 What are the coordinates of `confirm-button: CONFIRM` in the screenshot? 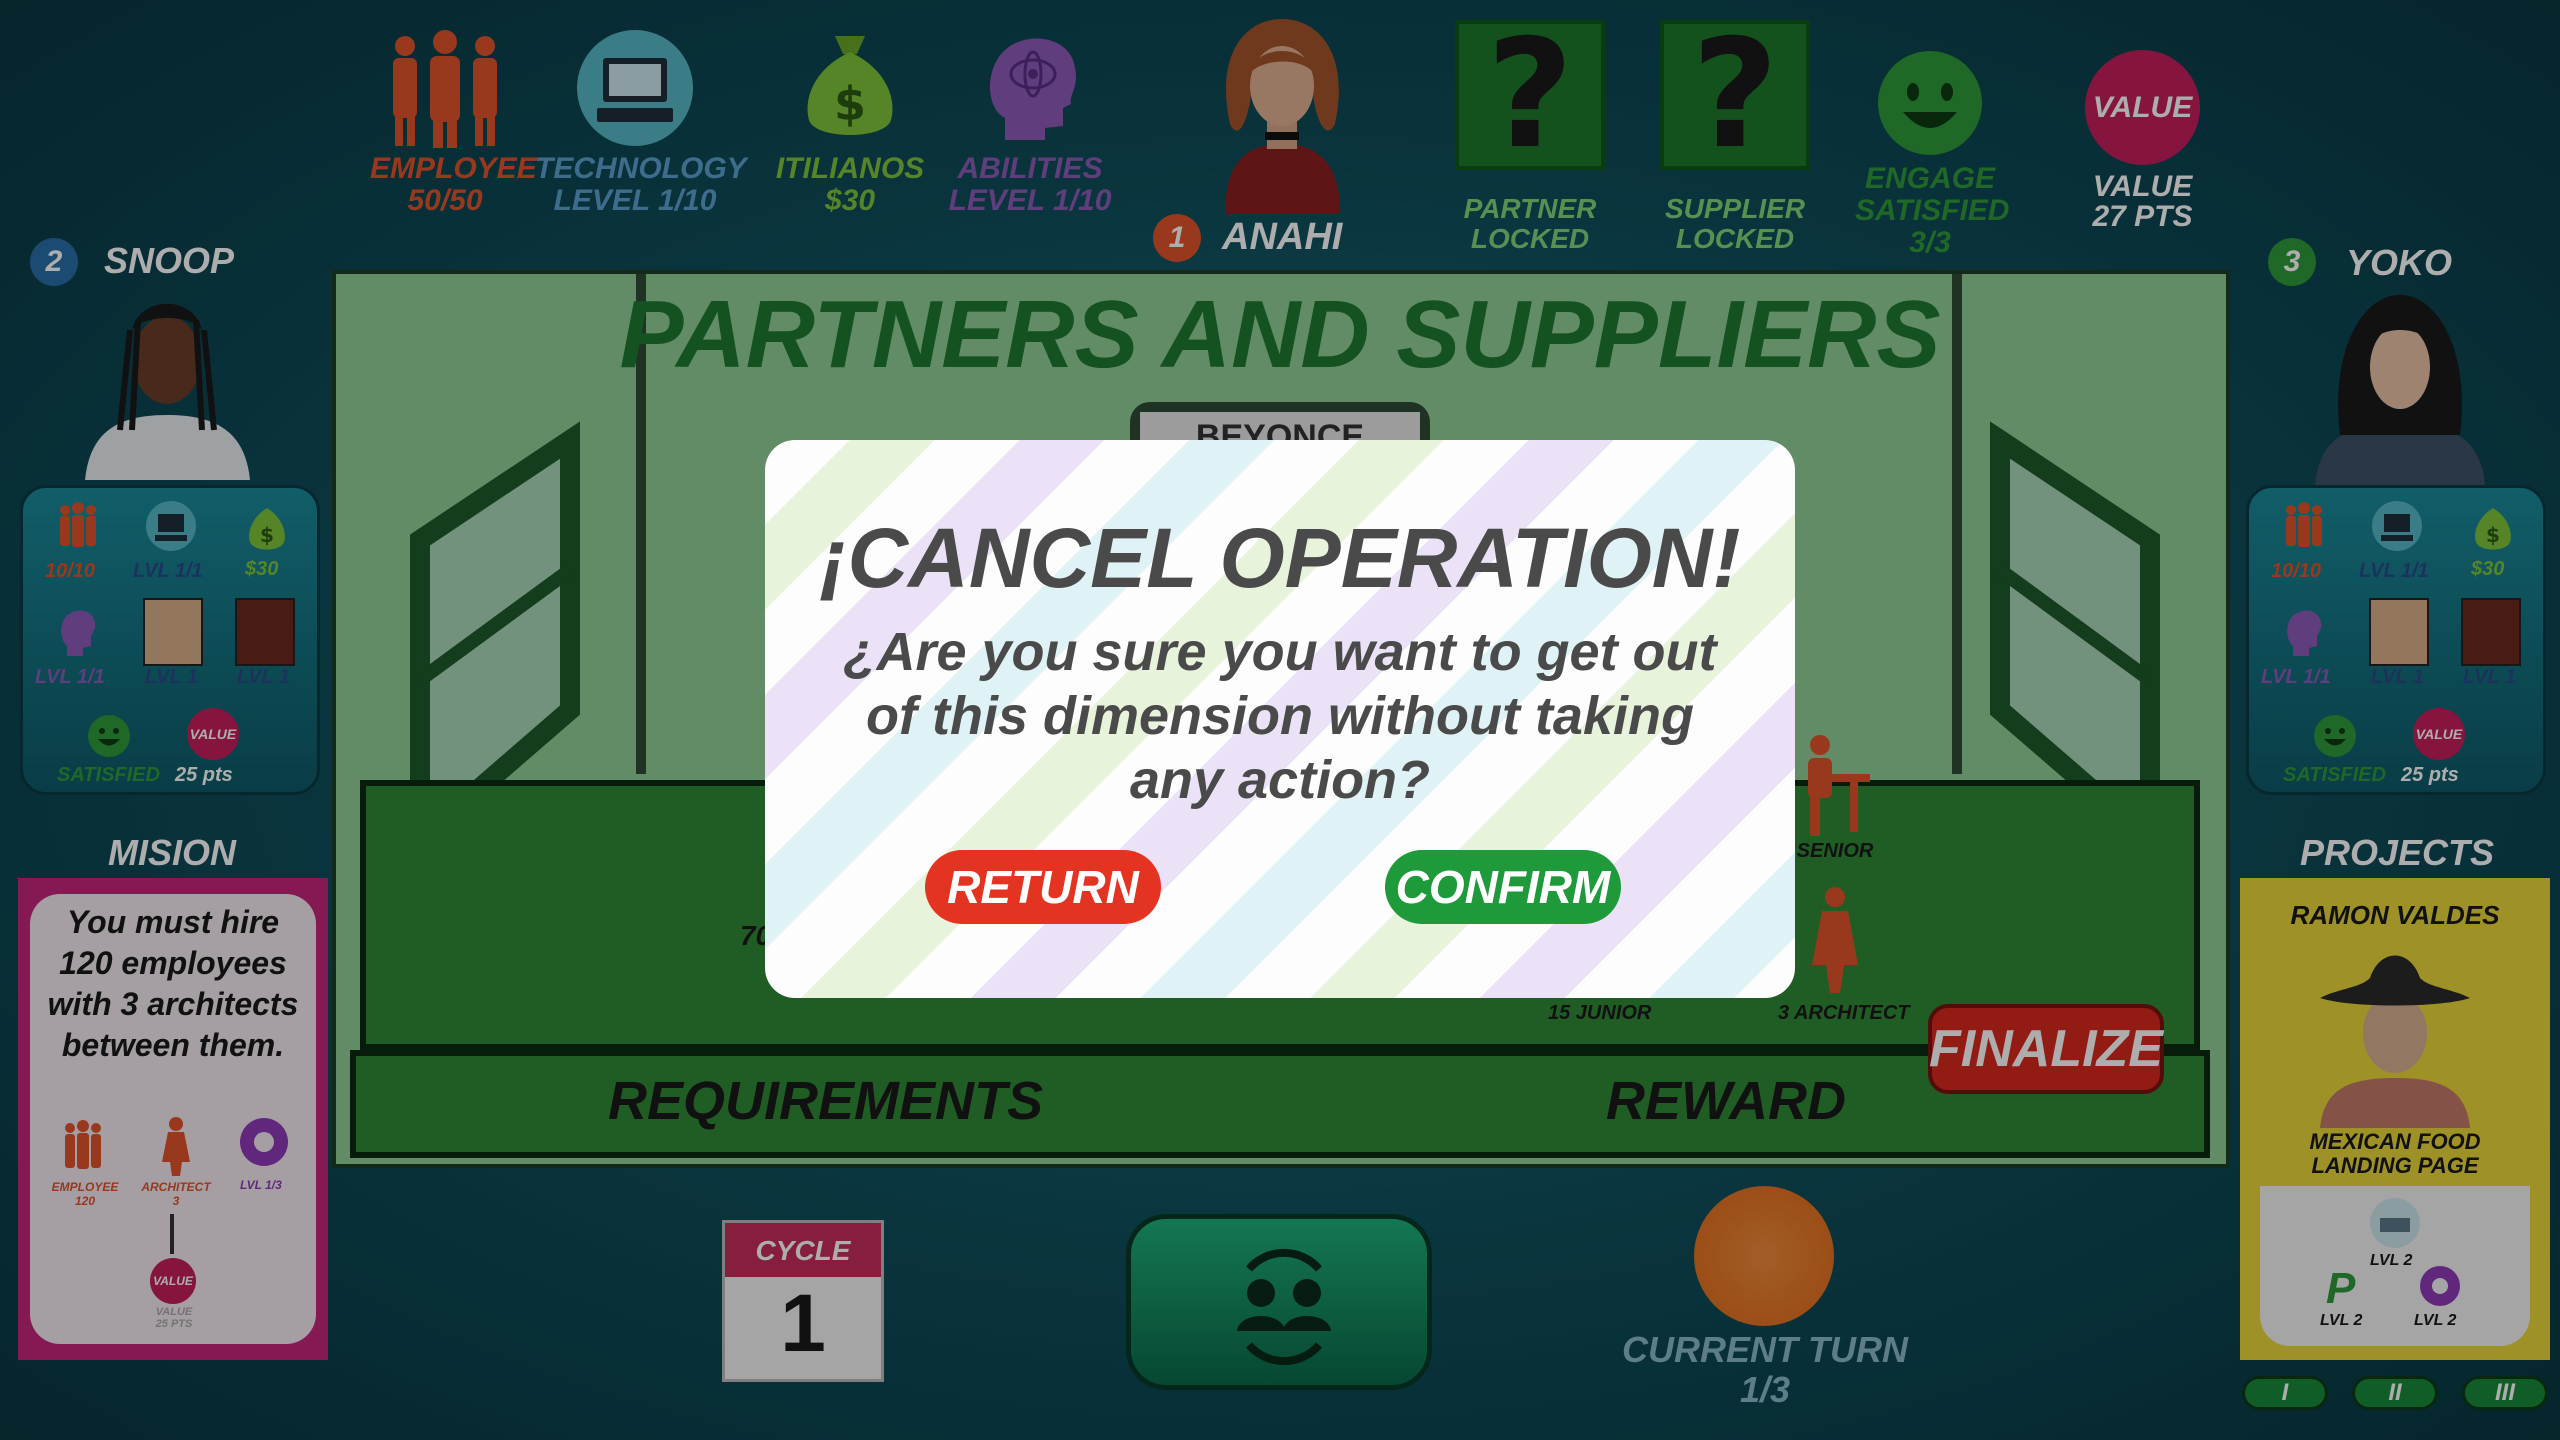 It's located at (1503, 887).